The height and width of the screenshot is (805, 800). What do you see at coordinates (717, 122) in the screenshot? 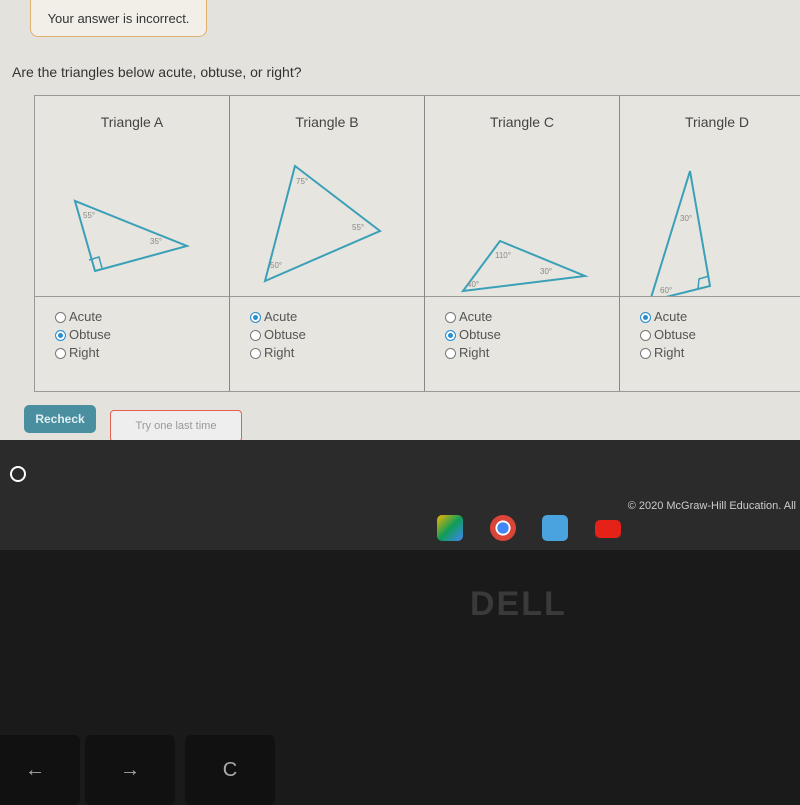
I see `triangle-title: Triangle D` at bounding box center [717, 122].